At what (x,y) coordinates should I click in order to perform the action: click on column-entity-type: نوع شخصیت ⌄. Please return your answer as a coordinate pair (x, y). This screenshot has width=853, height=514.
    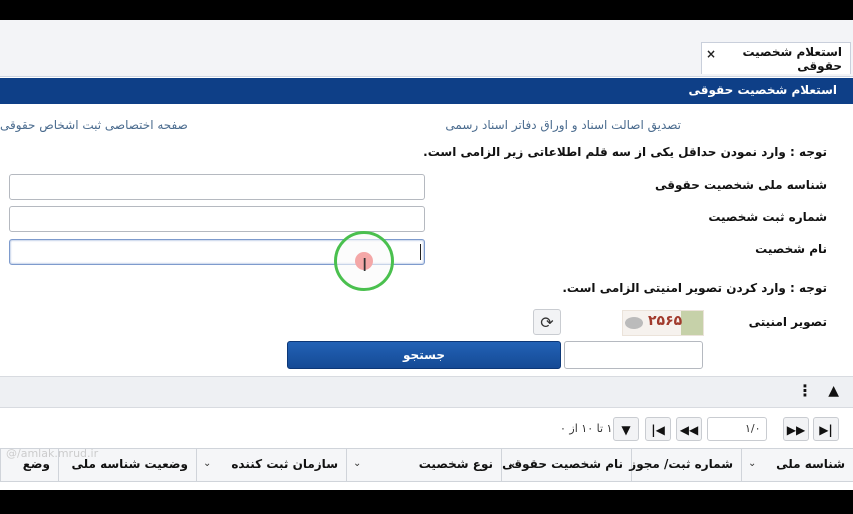
    Looking at the image, I should click on (423, 465).